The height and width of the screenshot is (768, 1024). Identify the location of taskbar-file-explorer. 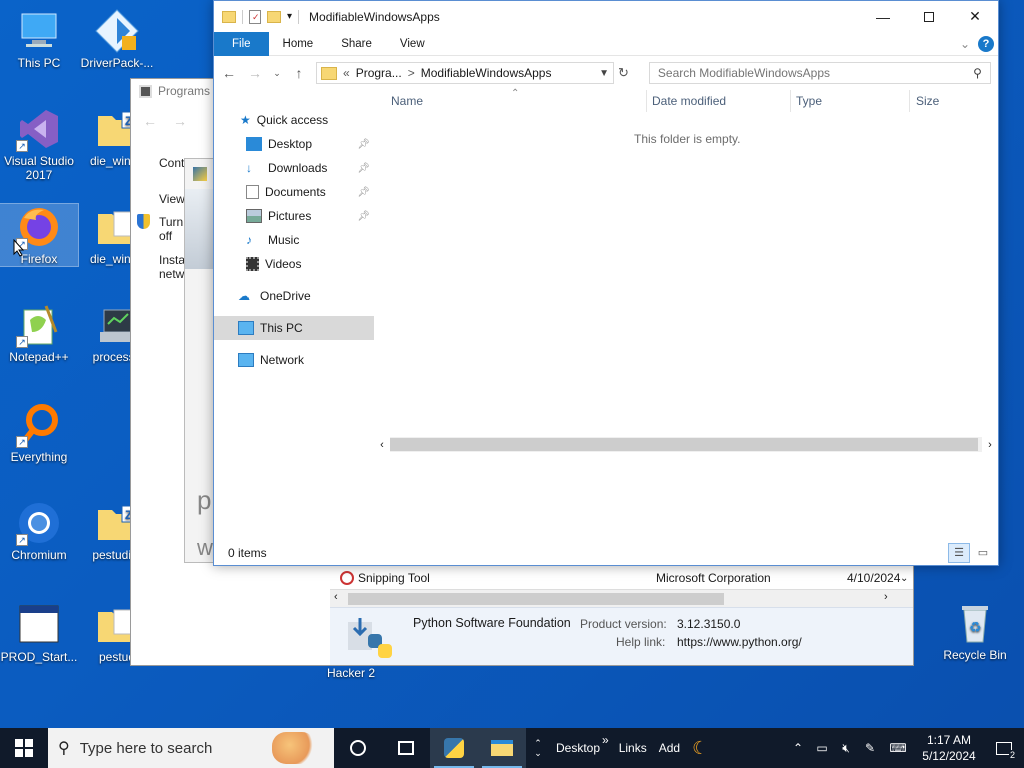
(502, 748).